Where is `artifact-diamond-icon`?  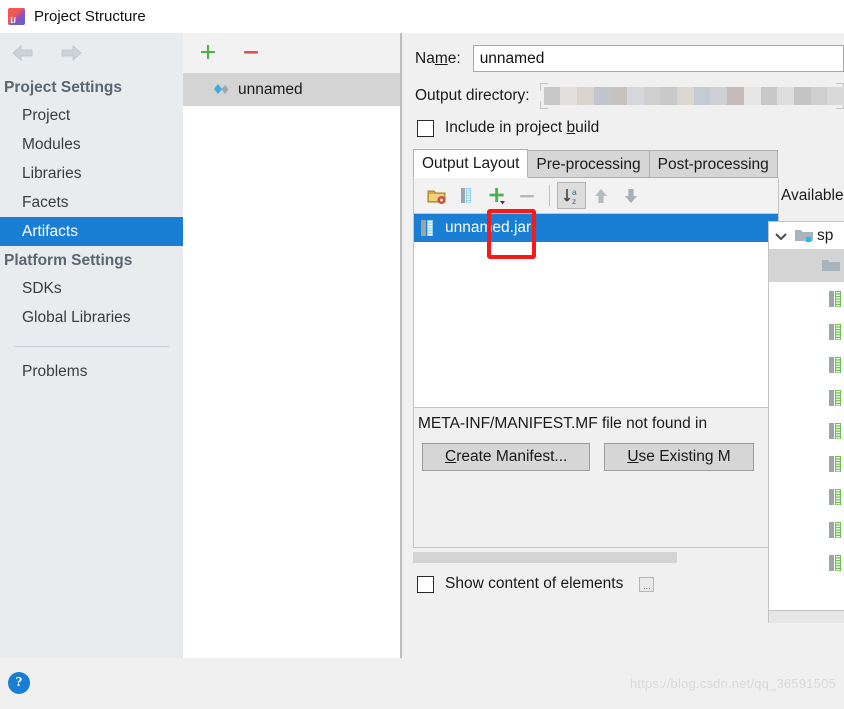 artifact-diamond-icon is located at coordinates (221, 89).